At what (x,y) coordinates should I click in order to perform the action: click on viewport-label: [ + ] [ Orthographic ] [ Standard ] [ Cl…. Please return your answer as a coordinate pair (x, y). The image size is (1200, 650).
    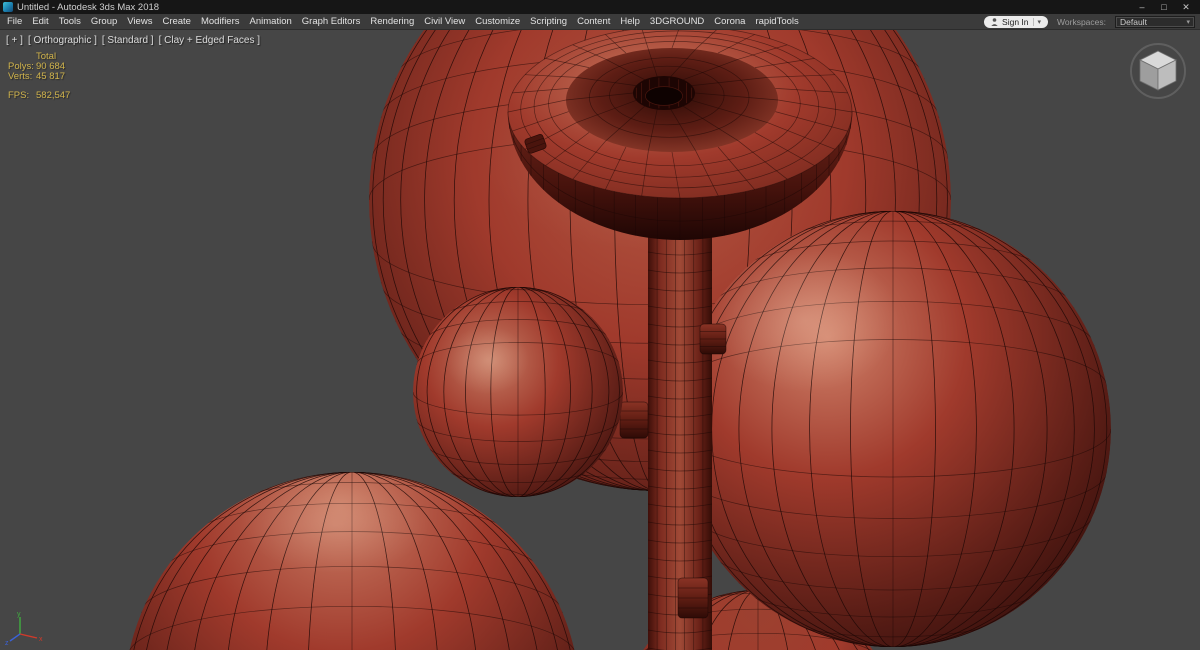
    Looking at the image, I should click on (133, 40).